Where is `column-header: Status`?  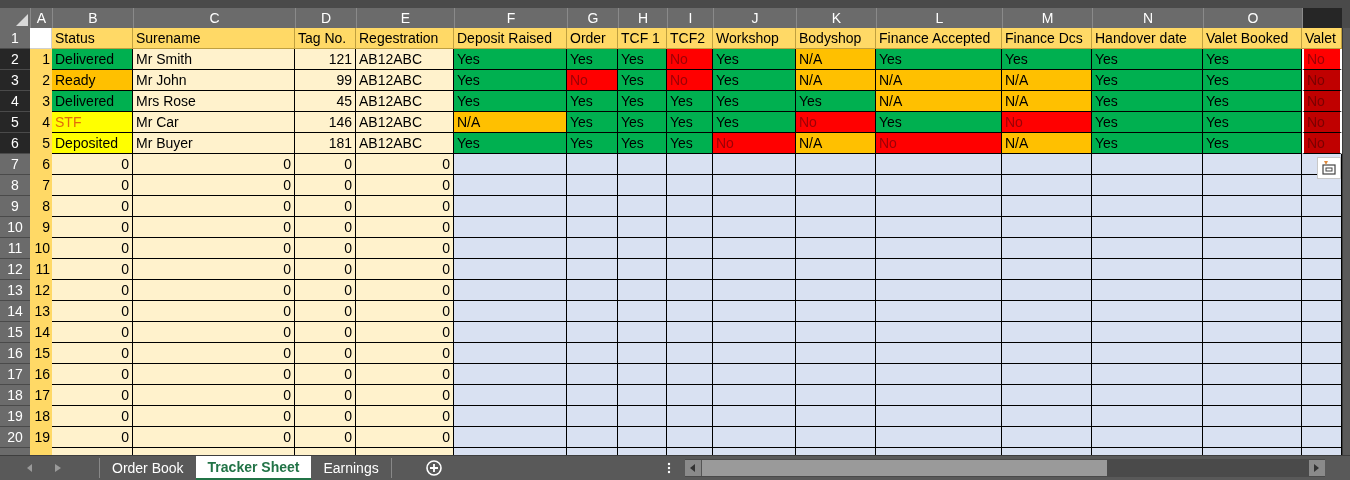
column-header: Status is located at coordinates (92, 38).